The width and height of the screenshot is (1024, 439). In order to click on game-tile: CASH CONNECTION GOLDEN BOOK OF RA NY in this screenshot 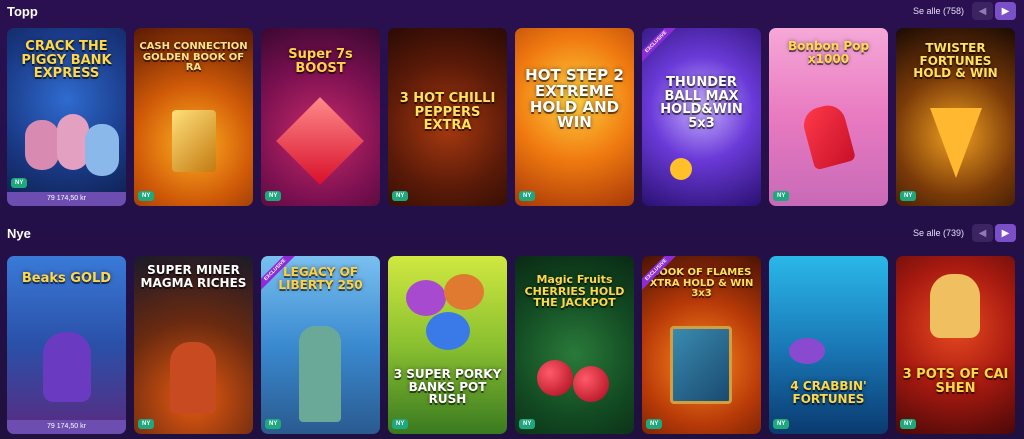, I will do `click(193, 117)`.